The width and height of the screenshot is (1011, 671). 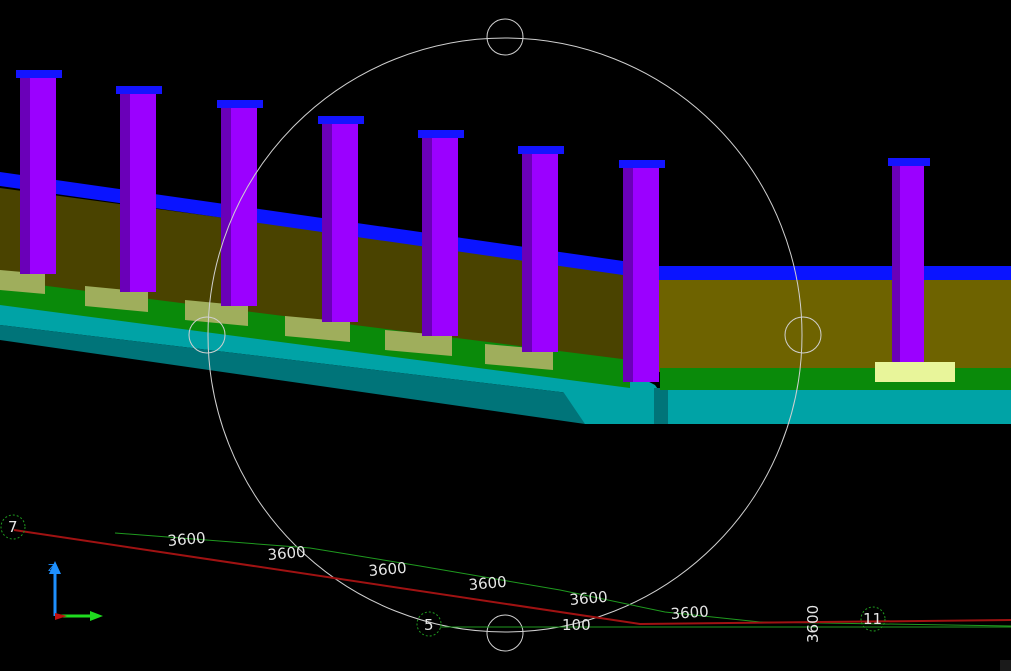 I want to click on slab-right, so click(x=835, y=406).